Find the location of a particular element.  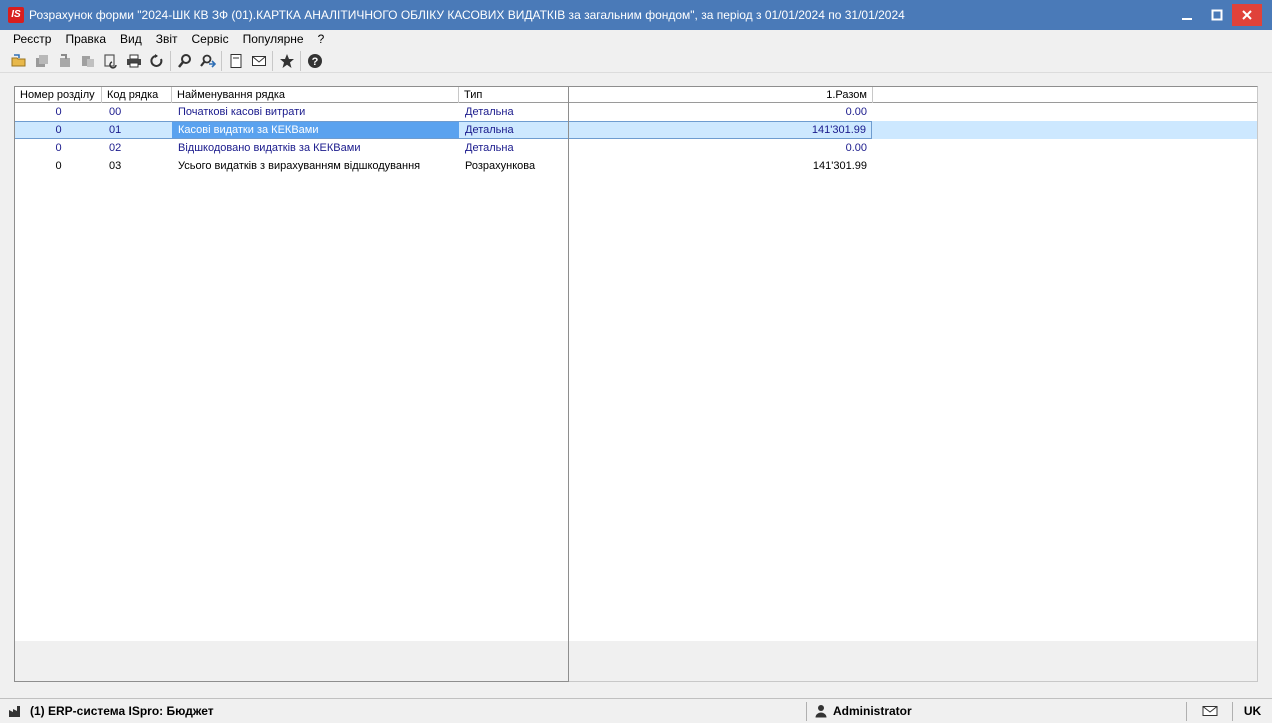

move-icon is located at coordinates (64, 60).